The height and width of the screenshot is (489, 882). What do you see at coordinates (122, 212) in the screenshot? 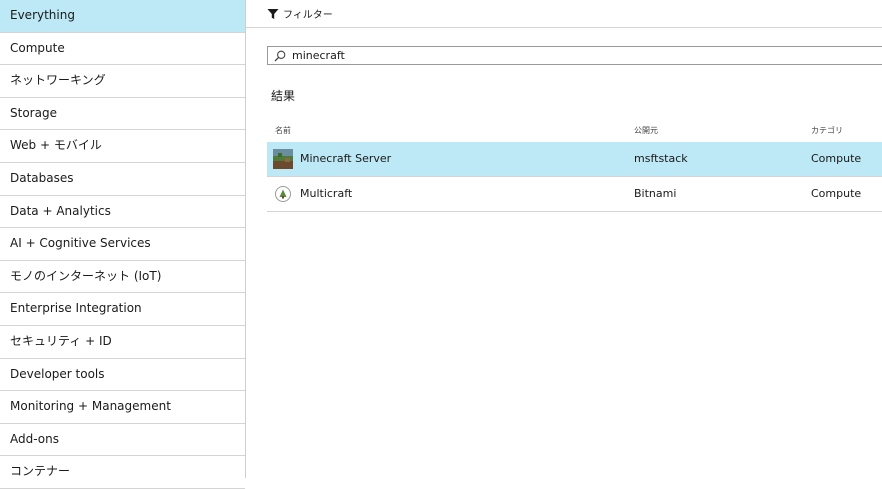
I see `sidebar-item-data-analytics: Data + Analytics` at bounding box center [122, 212].